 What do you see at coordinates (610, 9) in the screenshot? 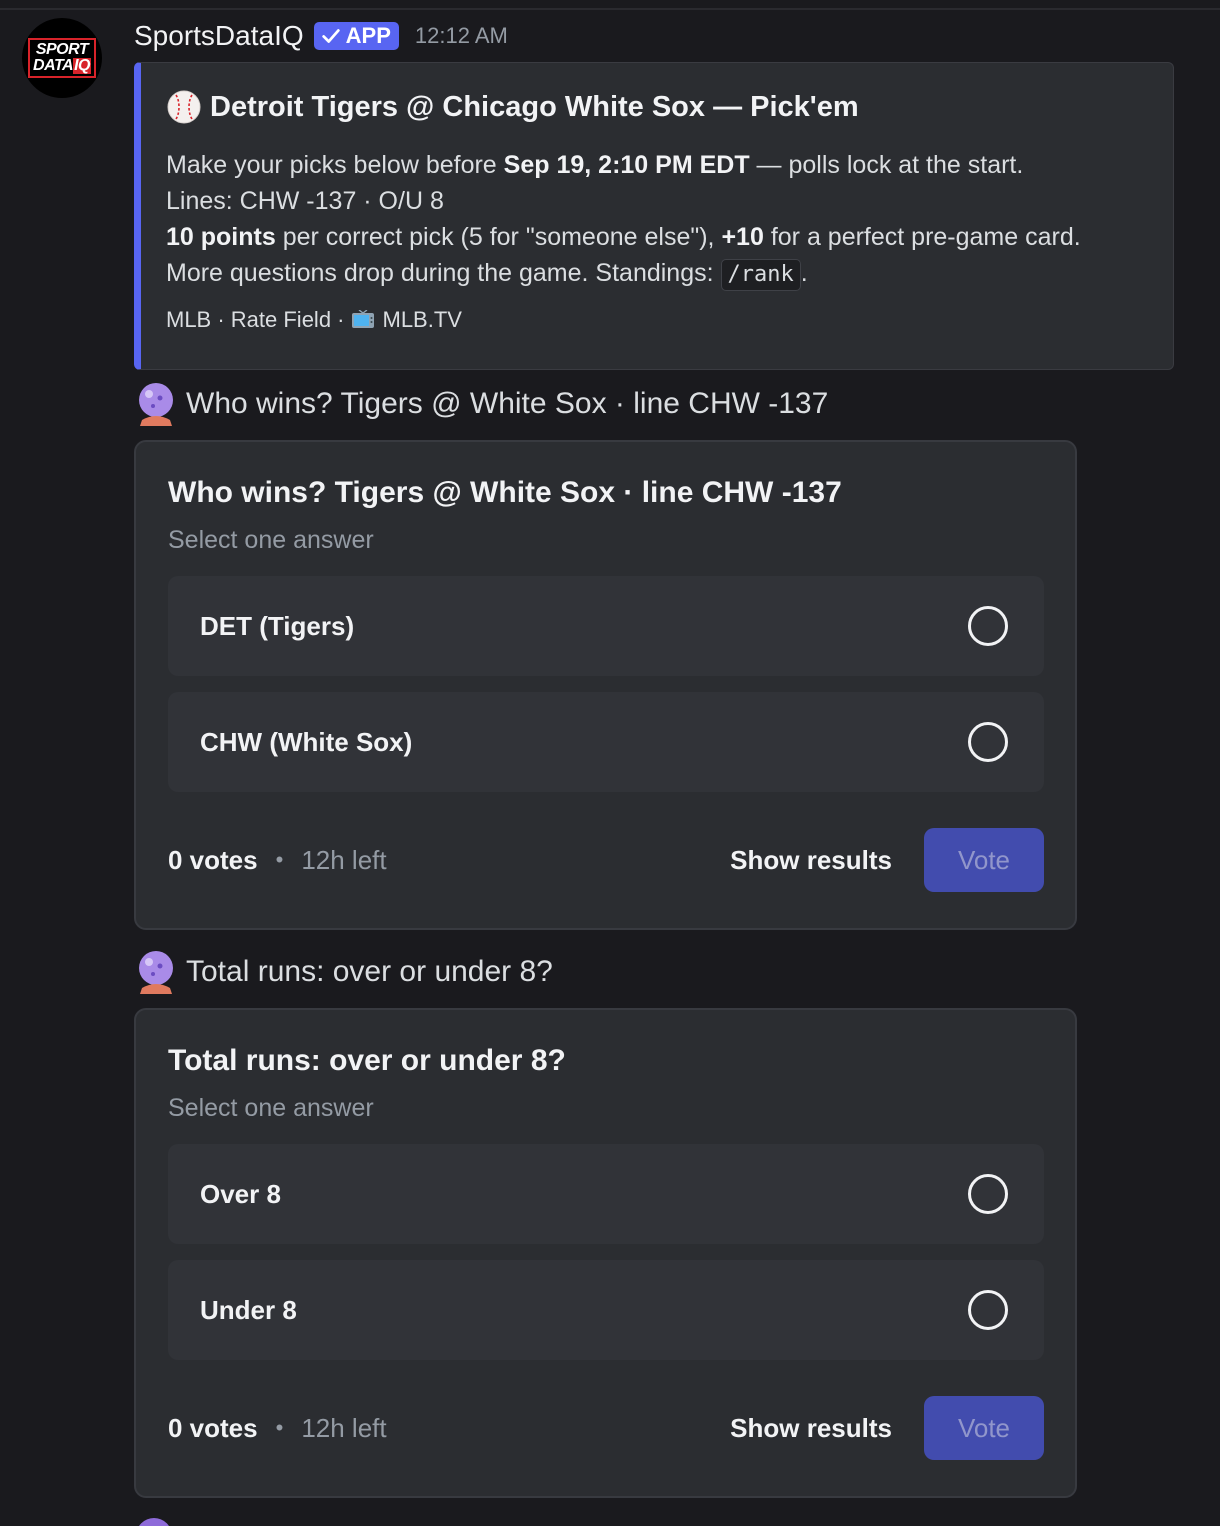
I see `divider` at bounding box center [610, 9].